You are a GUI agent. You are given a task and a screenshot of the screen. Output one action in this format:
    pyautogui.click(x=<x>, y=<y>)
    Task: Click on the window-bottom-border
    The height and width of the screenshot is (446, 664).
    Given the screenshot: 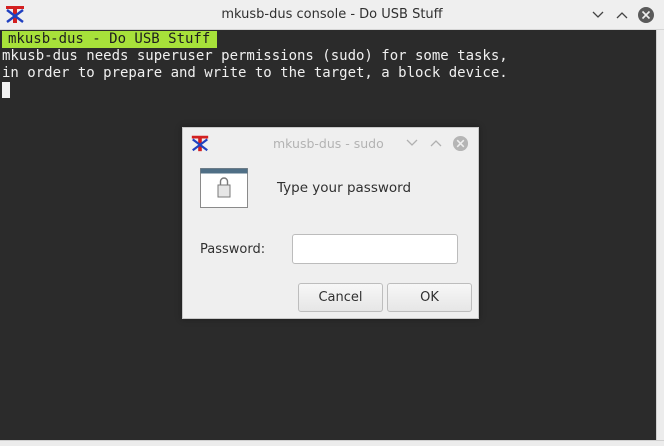 What is the action you would take?
    pyautogui.click(x=332, y=443)
    